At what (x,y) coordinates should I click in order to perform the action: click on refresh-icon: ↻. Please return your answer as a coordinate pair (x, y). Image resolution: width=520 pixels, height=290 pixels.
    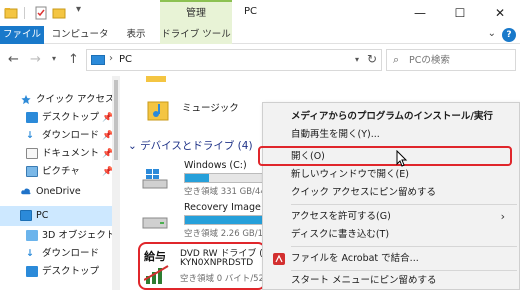
    Looking at the image, I should click on (372, 59).